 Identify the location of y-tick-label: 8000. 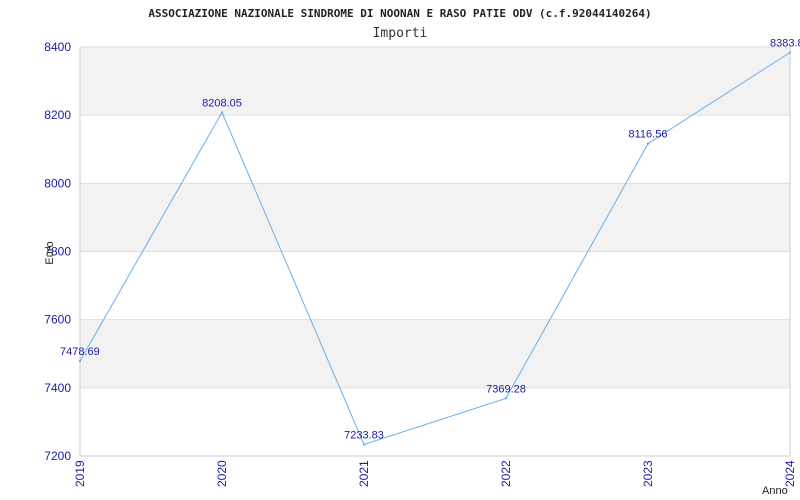
(57, 183).